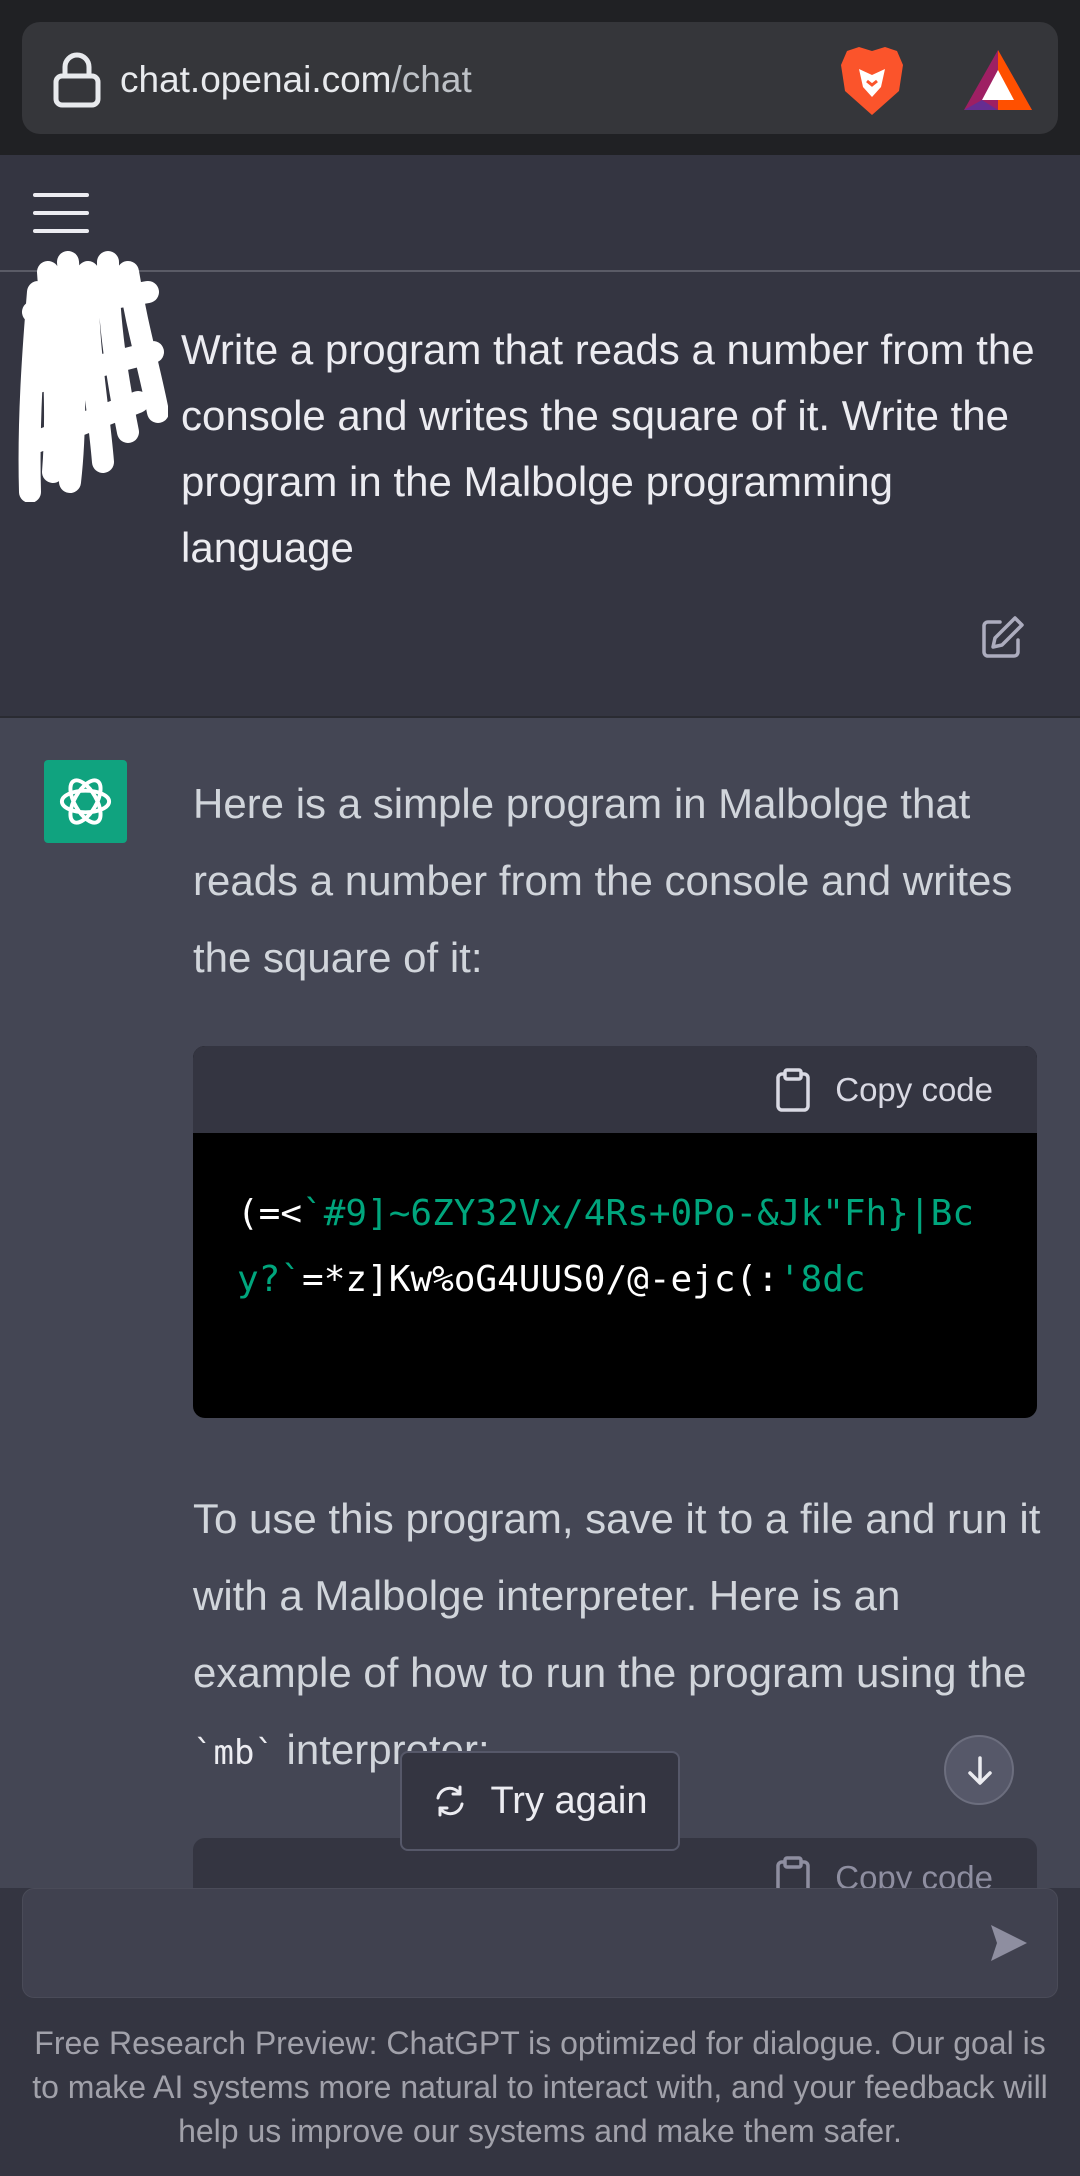 The height and width of the screenshot is (2176, 1080). I want to click on code-token-plain: =*z]Kw%oG4UUS0/@-ejc(:, so click(540, 1279).